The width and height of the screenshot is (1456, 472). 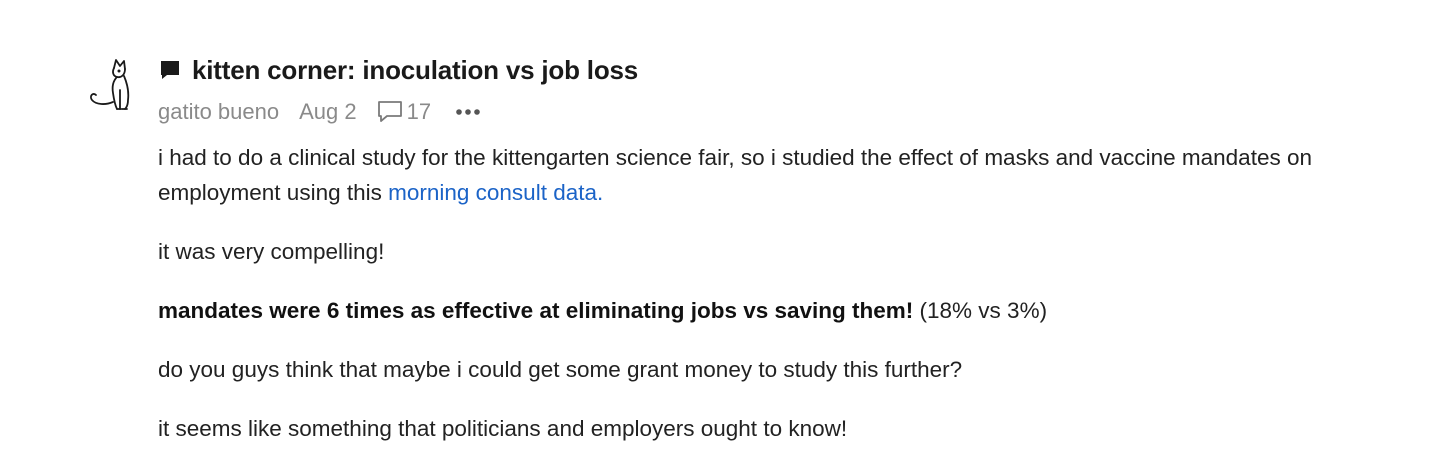 I want to click on more-options-icon, so click(x=468, y=112).